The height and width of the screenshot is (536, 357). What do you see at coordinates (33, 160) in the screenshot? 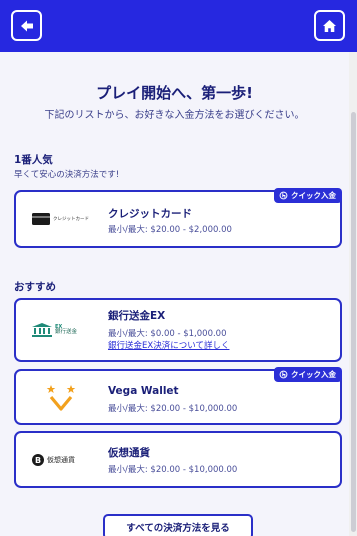
I see `section-title-popular: 1番人気` at bounding box center [33, 160].